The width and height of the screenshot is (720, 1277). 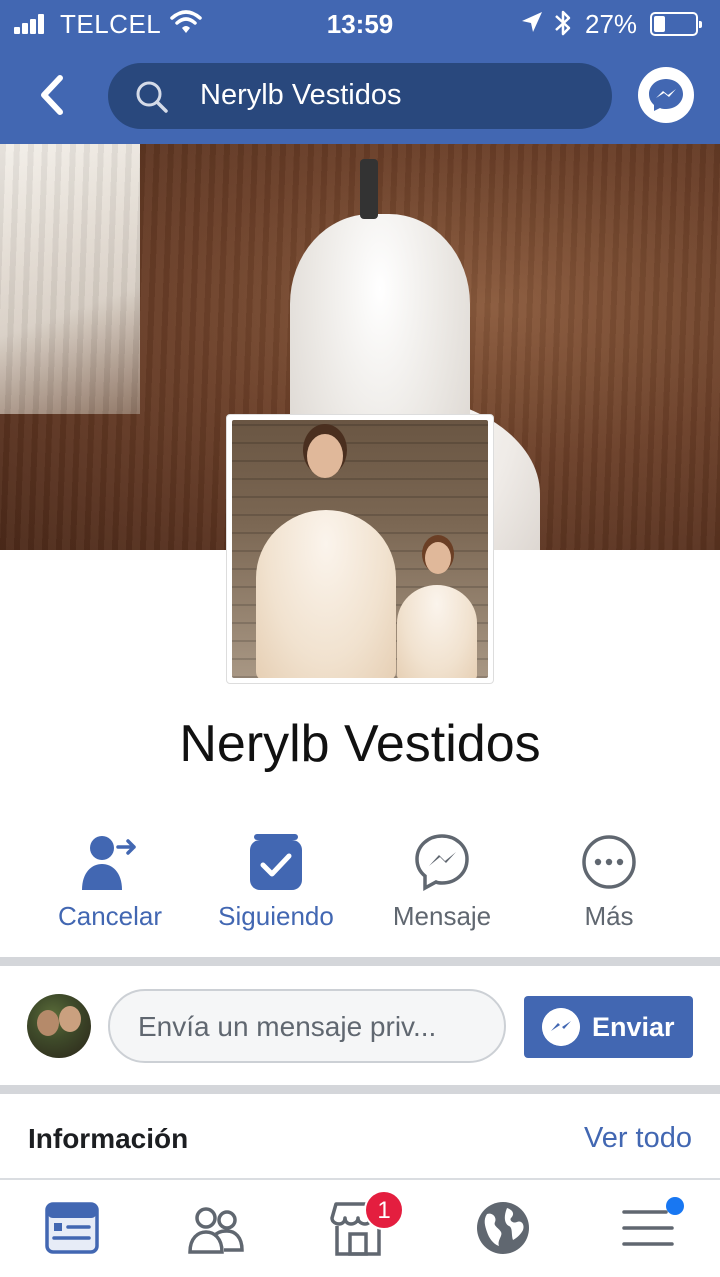 I want to click on search-icon, so click(x=152, y=97).